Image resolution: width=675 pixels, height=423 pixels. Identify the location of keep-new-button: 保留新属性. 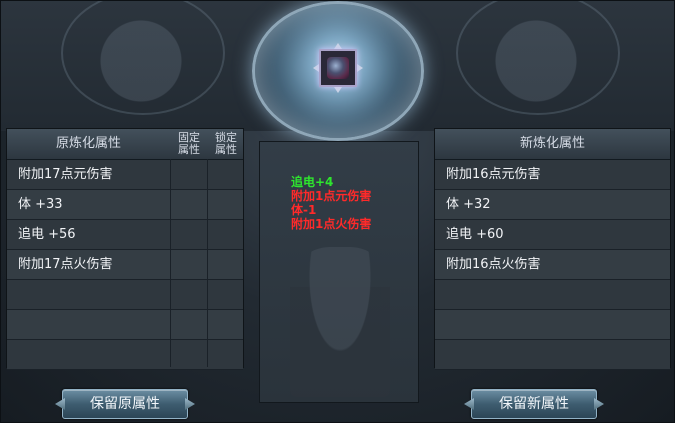
(534, 404).